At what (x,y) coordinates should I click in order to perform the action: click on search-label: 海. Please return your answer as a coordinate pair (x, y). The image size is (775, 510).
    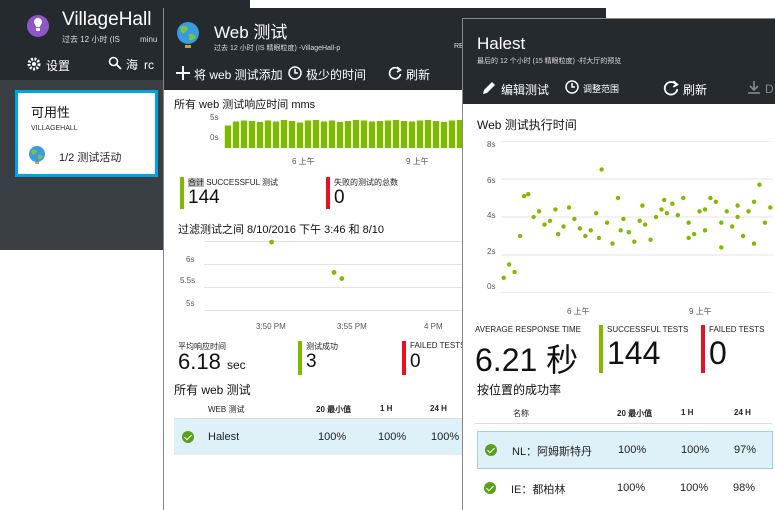
    Looking at the image, I should click on (132, 65).